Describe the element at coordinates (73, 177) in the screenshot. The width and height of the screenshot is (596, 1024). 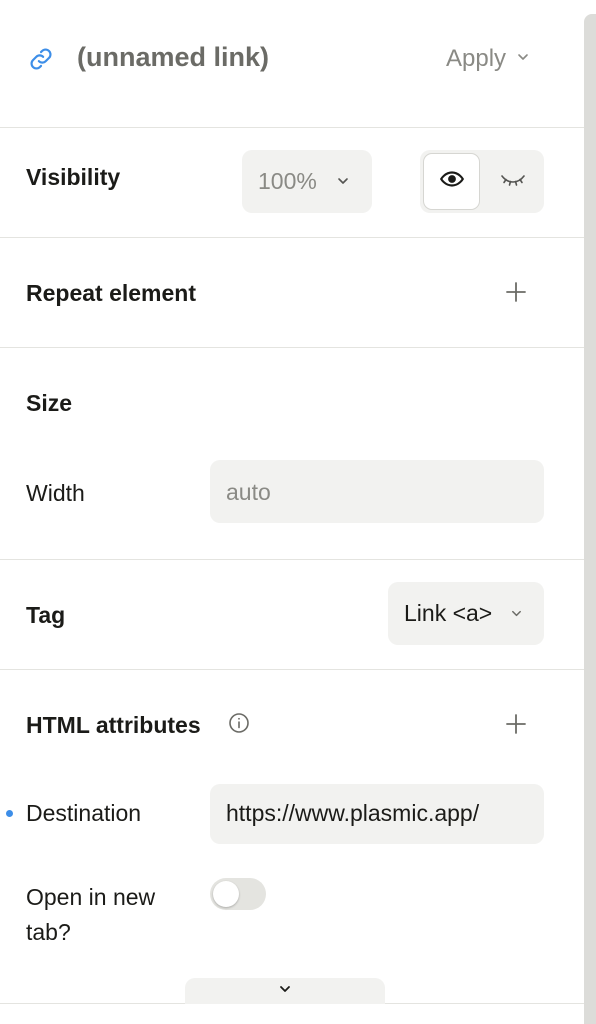
I see `visibility-label: Visibility` at that location.